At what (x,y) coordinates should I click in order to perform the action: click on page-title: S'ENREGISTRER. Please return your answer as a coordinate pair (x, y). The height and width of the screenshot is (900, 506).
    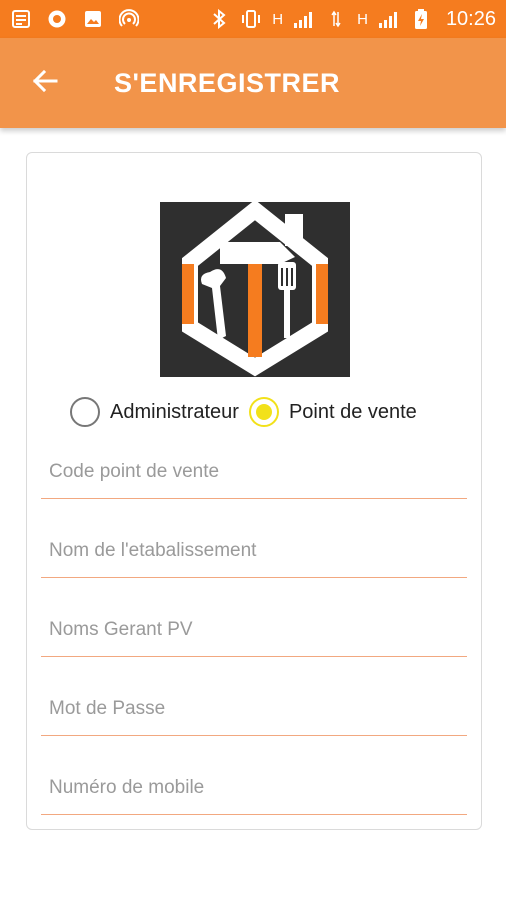
    Looking at the image, I should click on (227, 82).